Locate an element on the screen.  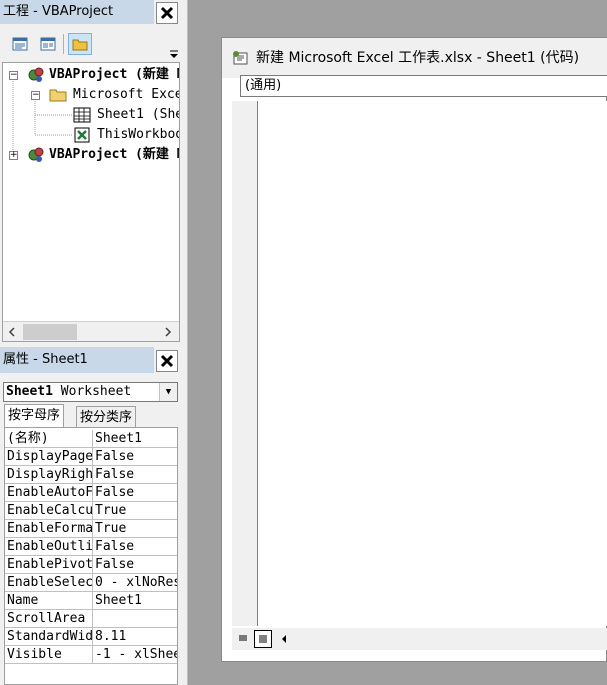
properties-pane-close-button is located at coordinates (167, 361).